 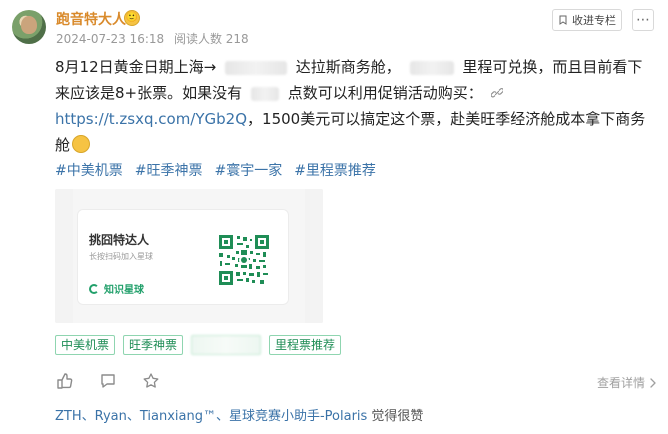 I want to click on post-meta: 2024-07-23 16:18 阅读人数 218, so click(x=152, y=38).